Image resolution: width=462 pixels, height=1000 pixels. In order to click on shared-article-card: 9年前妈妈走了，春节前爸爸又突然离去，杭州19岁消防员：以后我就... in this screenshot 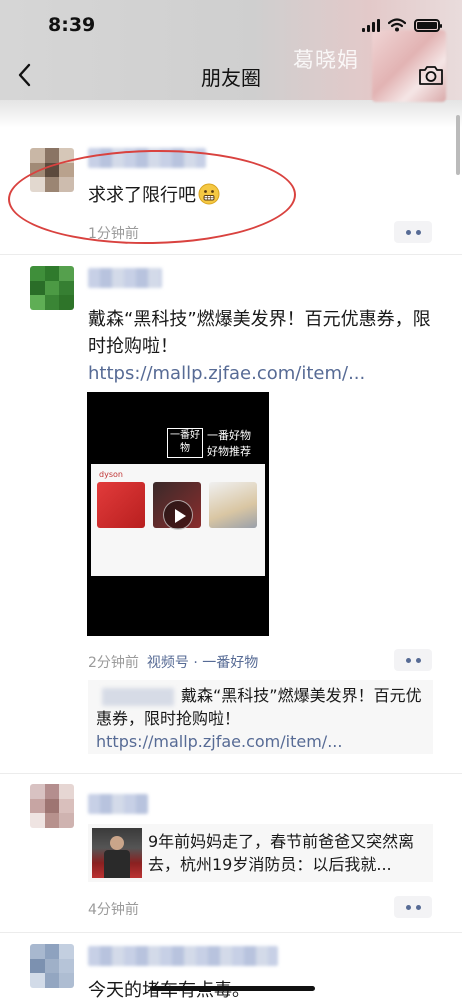, I will do `click(260, 853)`.